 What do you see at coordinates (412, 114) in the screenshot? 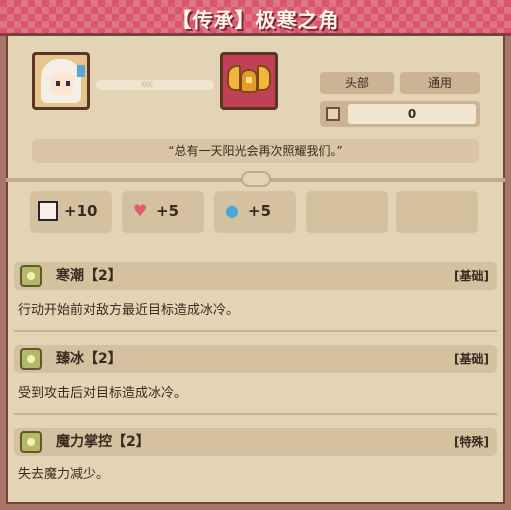
I see `quantity-value: 0` at bounding box center [412, 114].